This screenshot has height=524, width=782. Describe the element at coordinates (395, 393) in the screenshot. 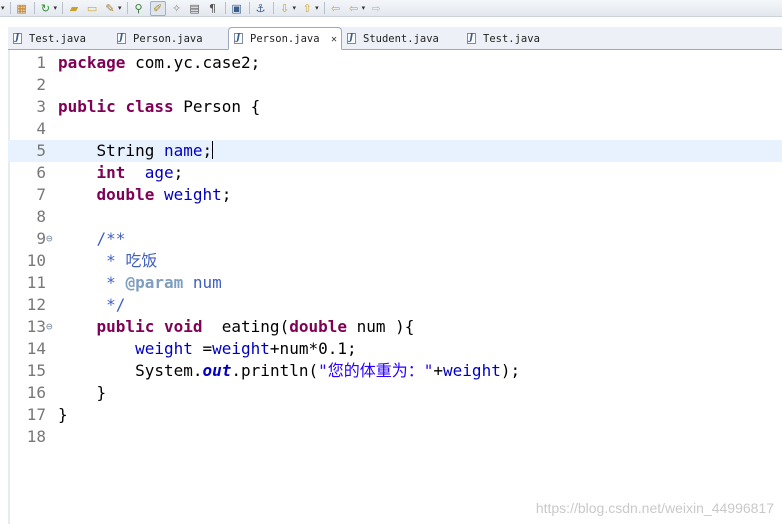

I see `code-line: 16 }` at that location.